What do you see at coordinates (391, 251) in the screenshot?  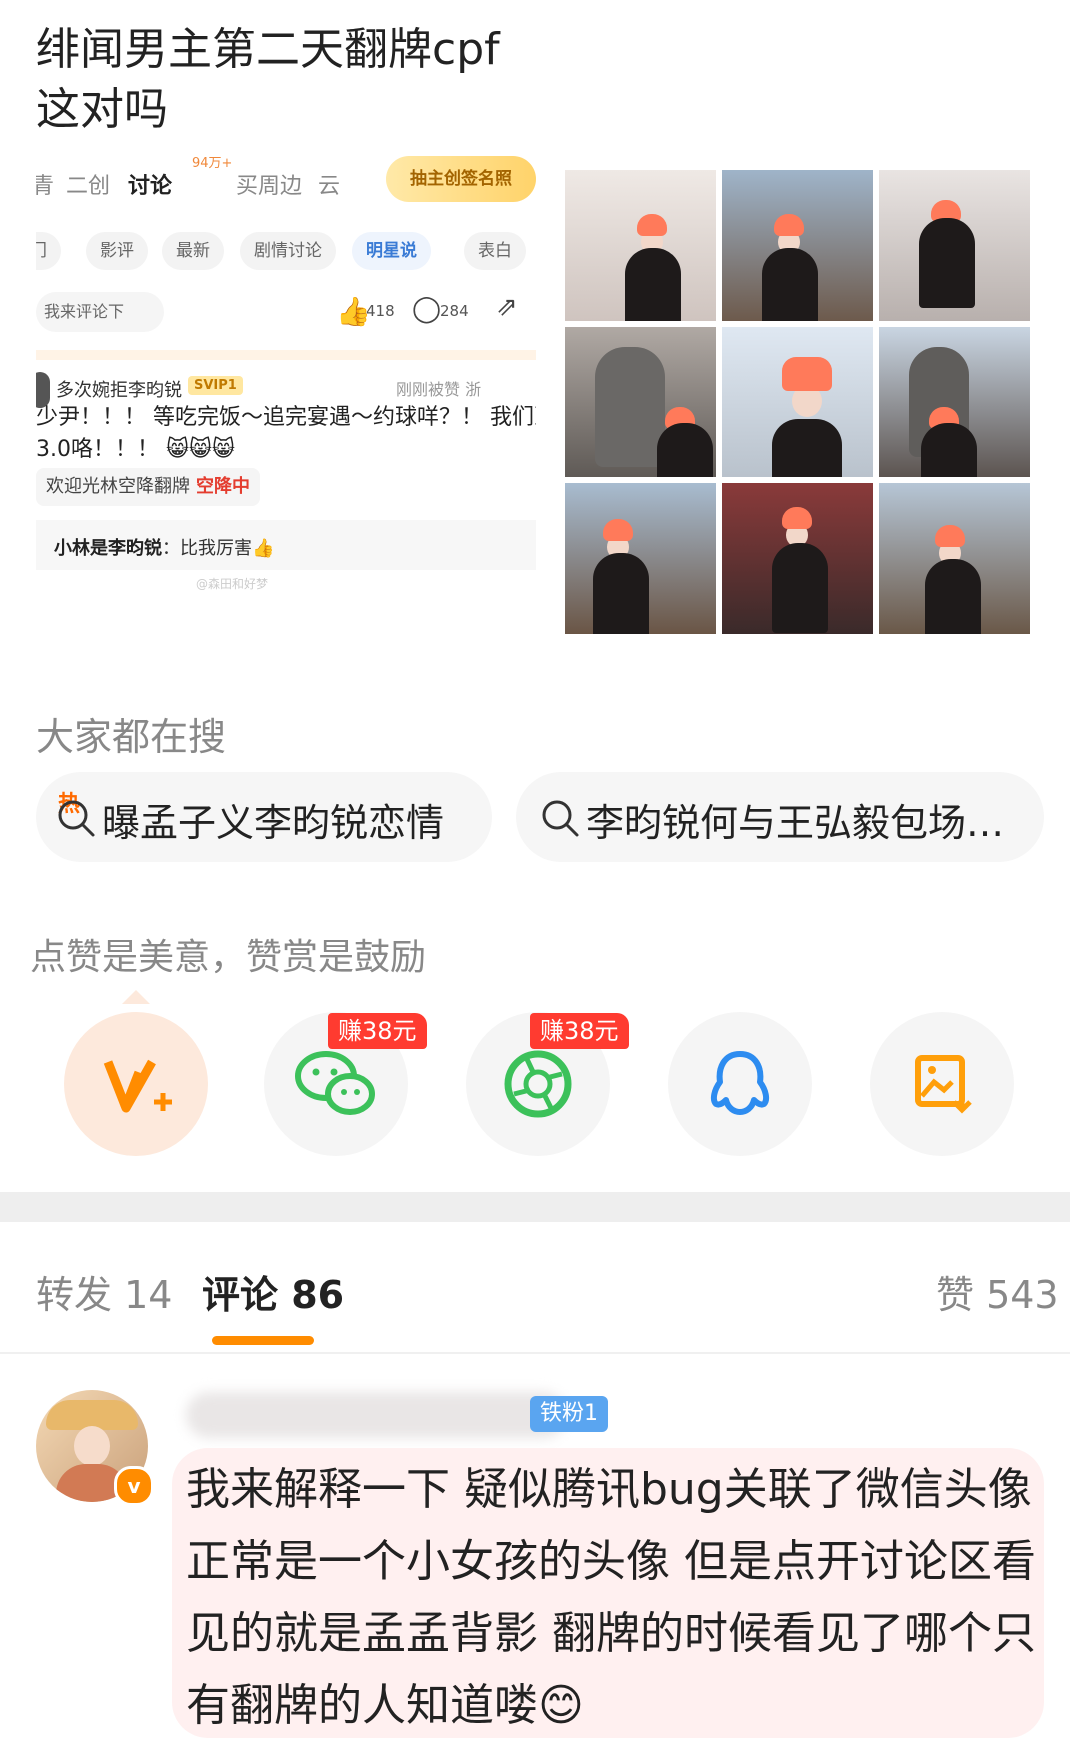 I see `embed-chip-selected: 明星说` at bounding box center [391, 251].